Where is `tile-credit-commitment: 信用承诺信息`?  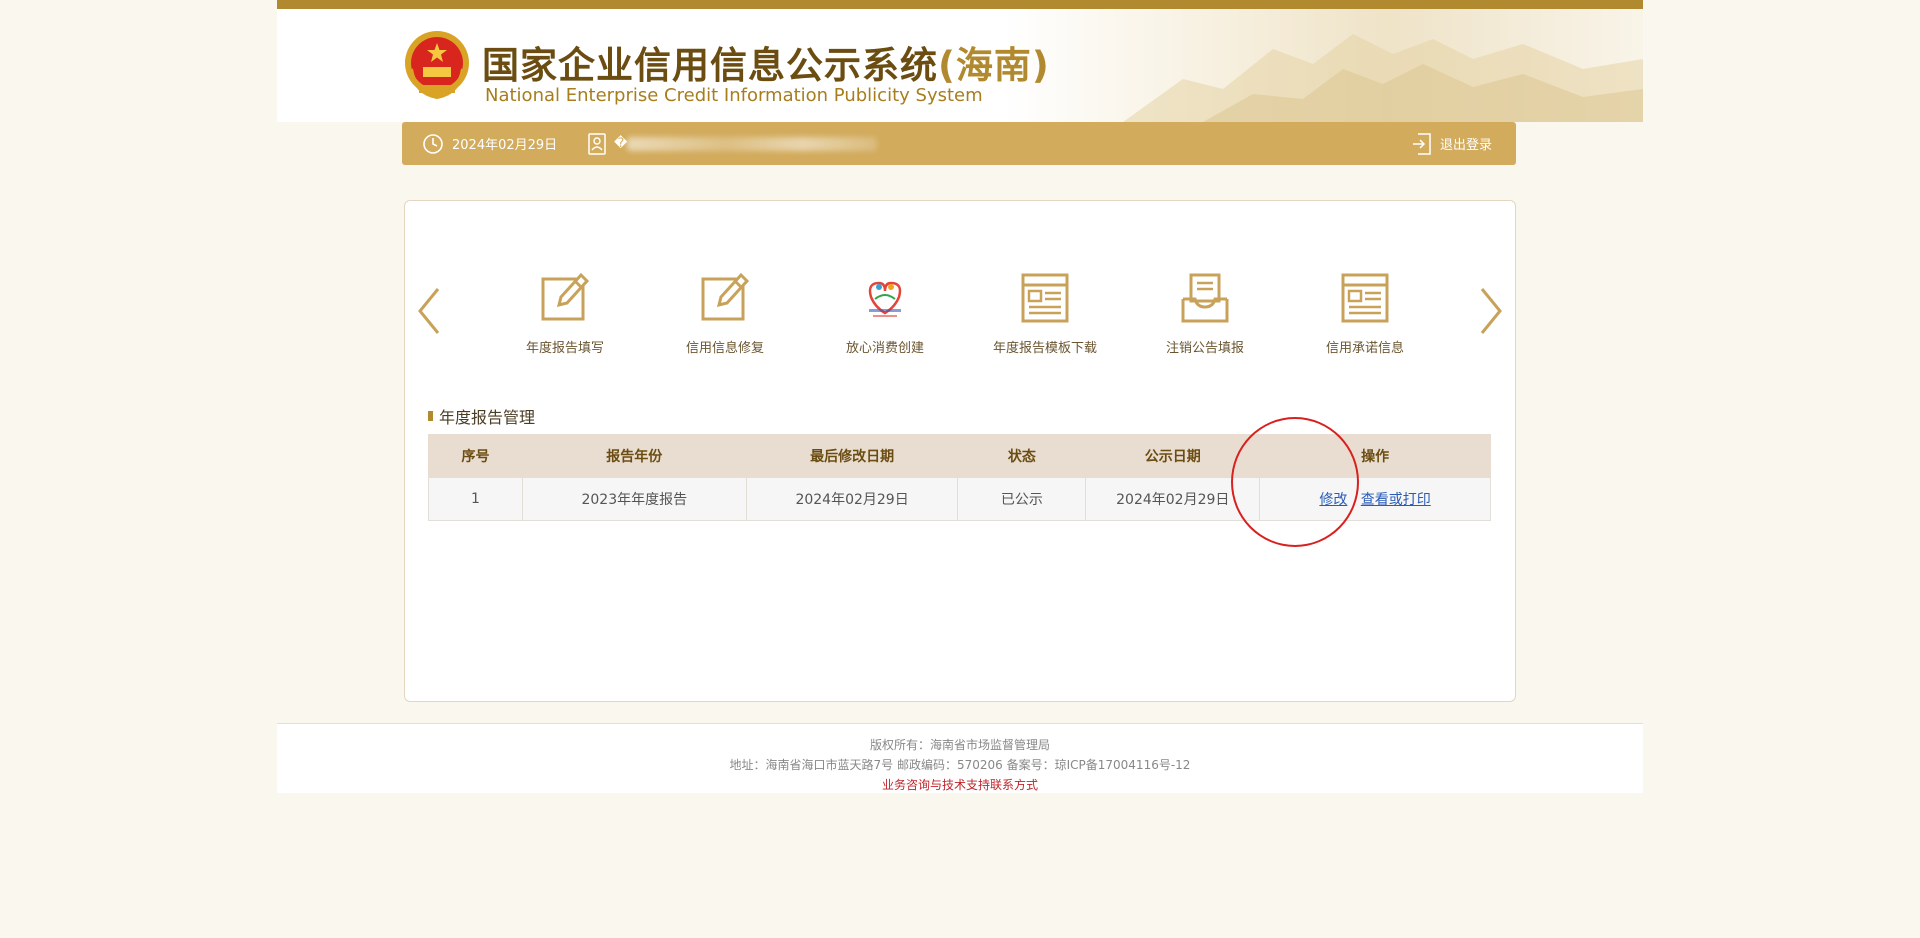 tile-credit-commitment: 信用承诺信息 is located at coordinates (1365, 319).